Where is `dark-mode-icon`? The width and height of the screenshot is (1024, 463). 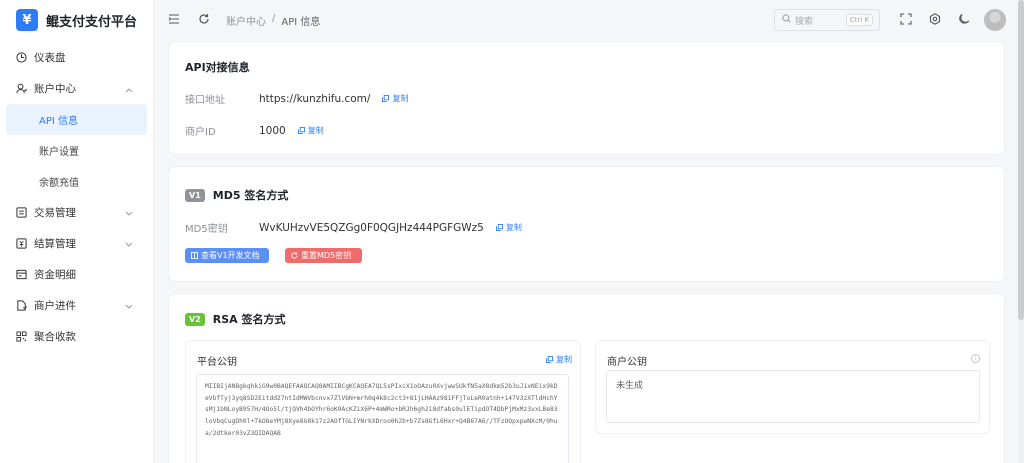
dark-mode-icon is located at coordinates (964, 20).